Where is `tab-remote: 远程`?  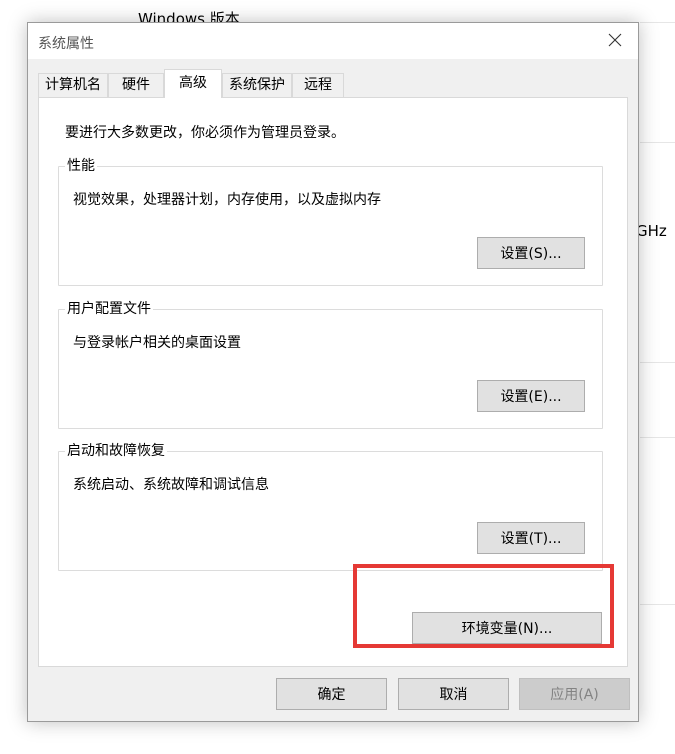
tab-remote: 远程 is located at coordinates (318, 85).